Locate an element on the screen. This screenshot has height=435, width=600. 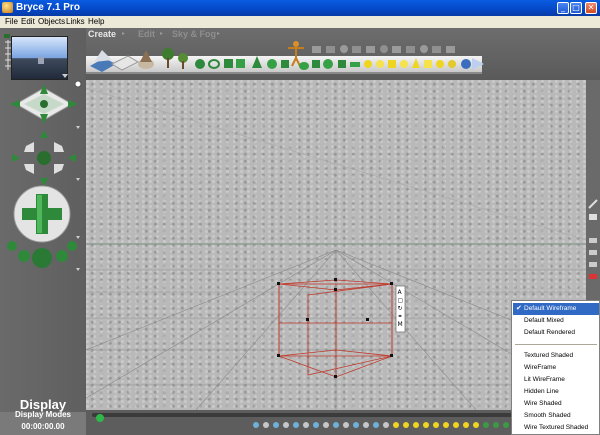
menu-bar: File Edit Objects Links Help is located at coordinates (300, 22).